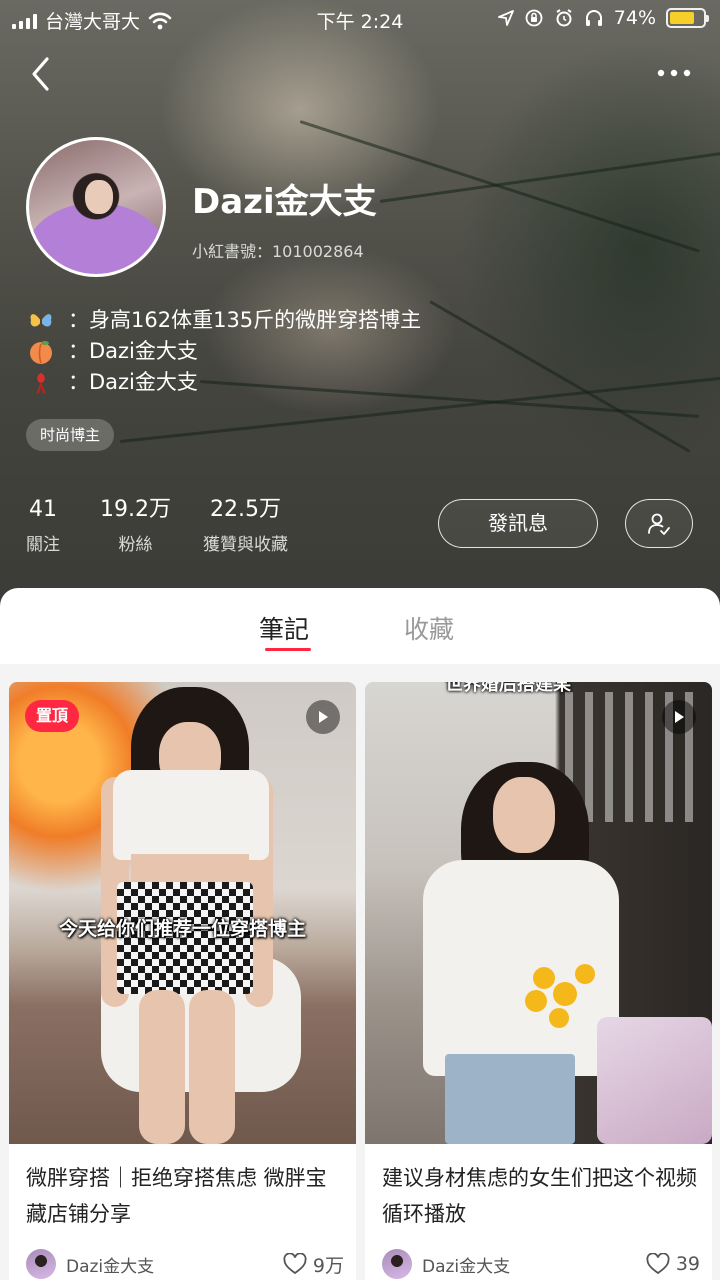 This screenshot has width=720, height=1280. What do you see at coordinates (70, 435) in the screenshot?
I see `profile-tag: 时尚博主` at bounding box center [70, 435].